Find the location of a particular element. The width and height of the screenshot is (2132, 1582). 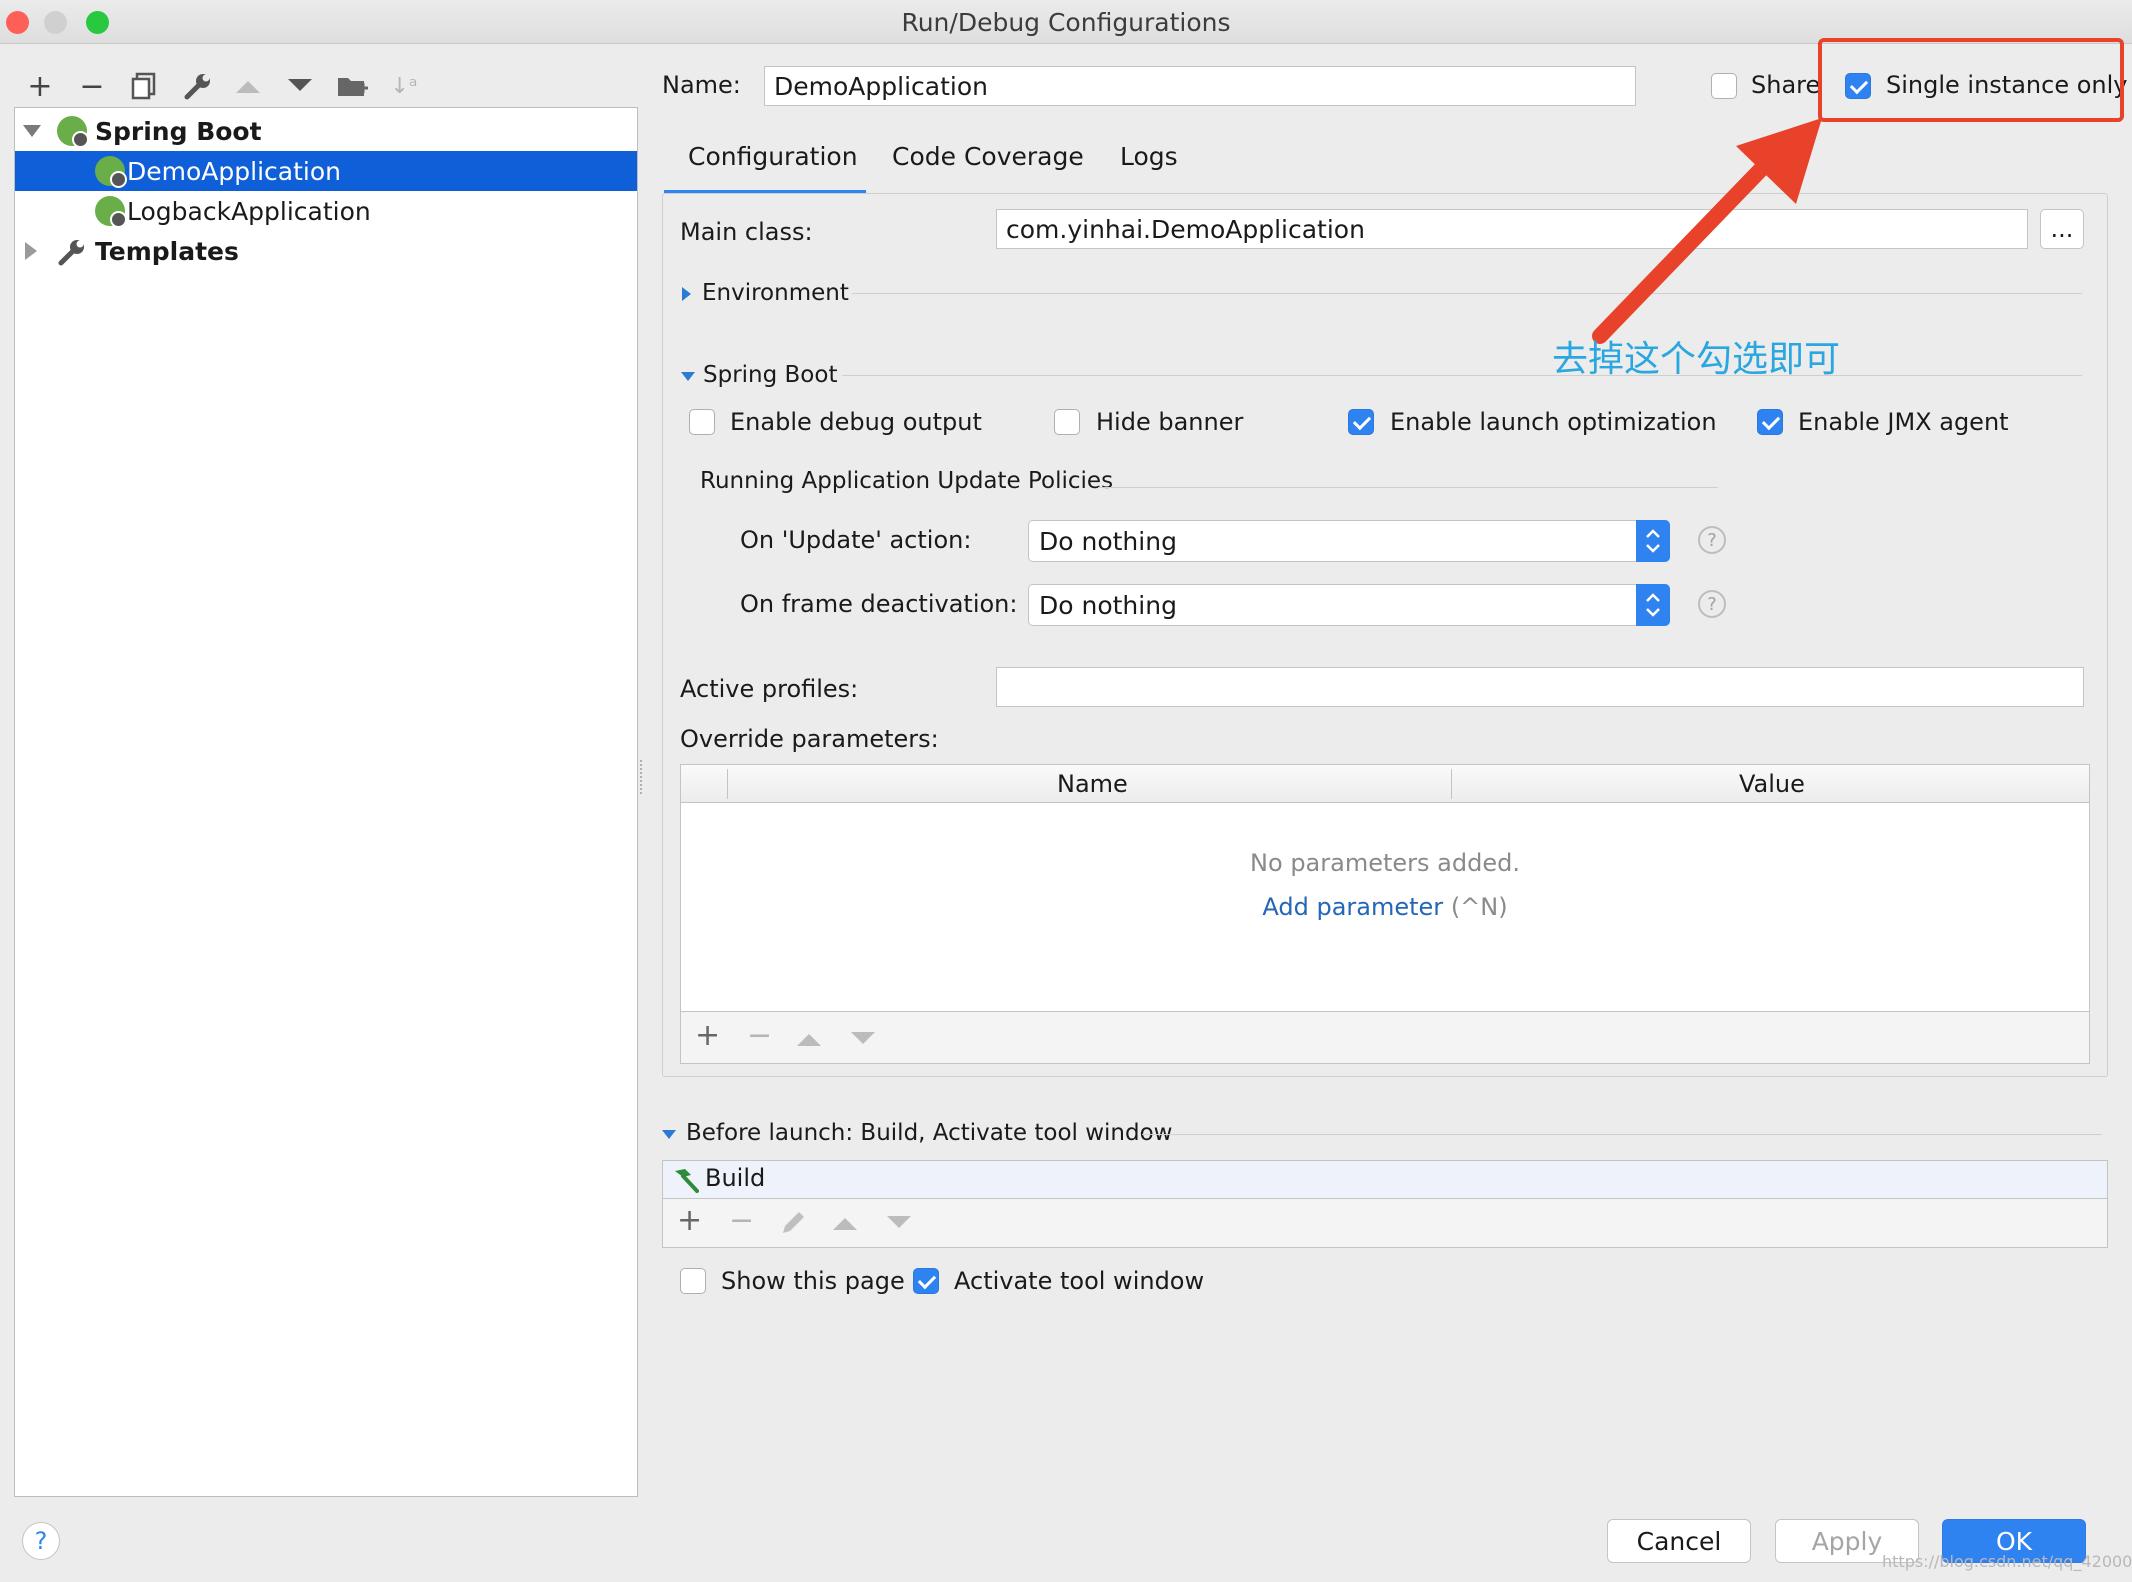

update-policies-divider is located at coordinates (1408, 487).